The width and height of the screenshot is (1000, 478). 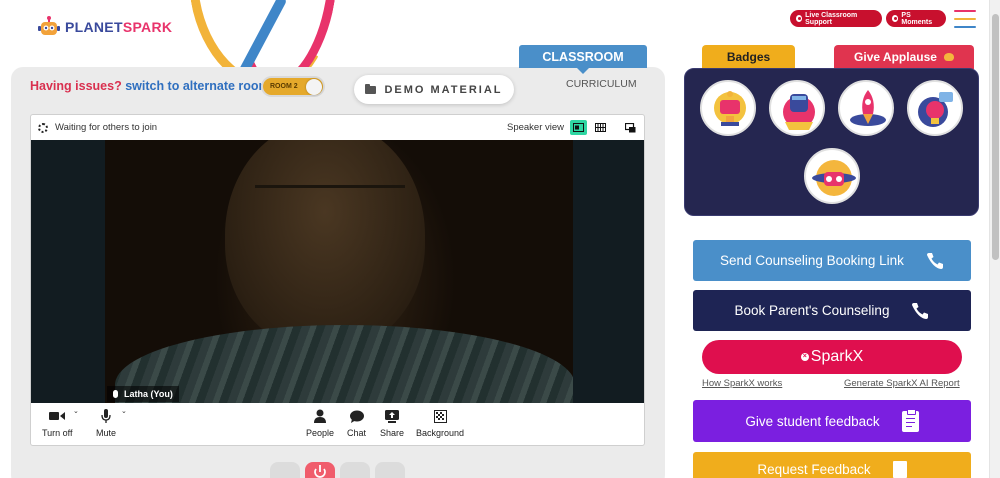 What do you see at coordinates (600, 127) in the screenshot?
I see `gallery-view-icon` at bounding box center [600, 127].